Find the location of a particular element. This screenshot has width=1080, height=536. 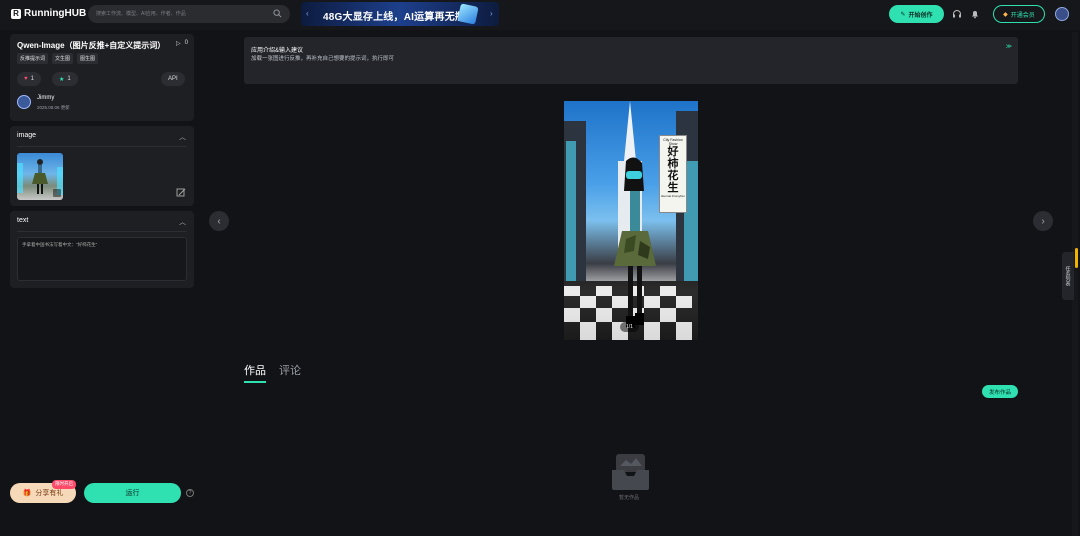

play-count: ▷ 0 is located at coordinates (182, 43).